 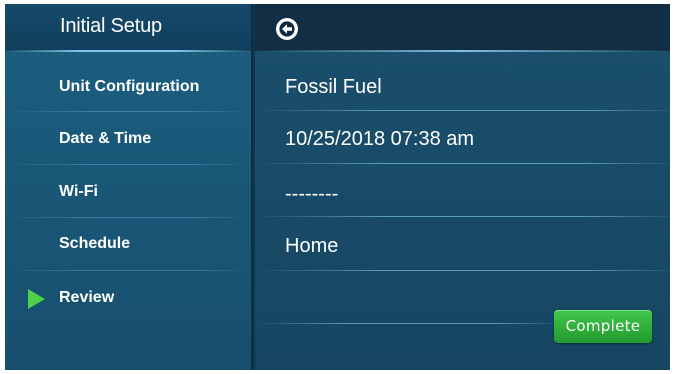 I want to click on review-value: Fossil Fuel, so click(x=333, y=87).